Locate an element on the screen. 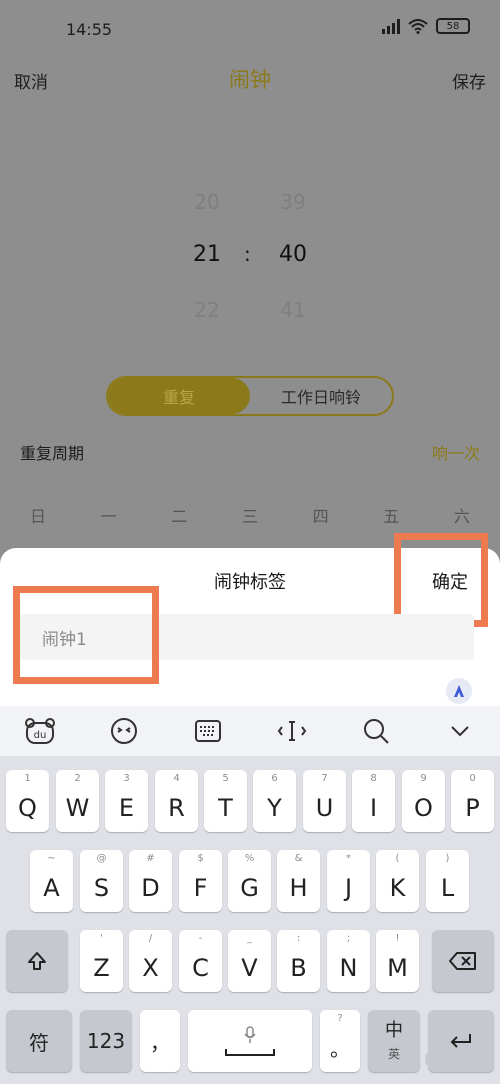 The height and width of the screenshot is (1084, 500). key-a: ~ A is located at coordinates (51, 881).